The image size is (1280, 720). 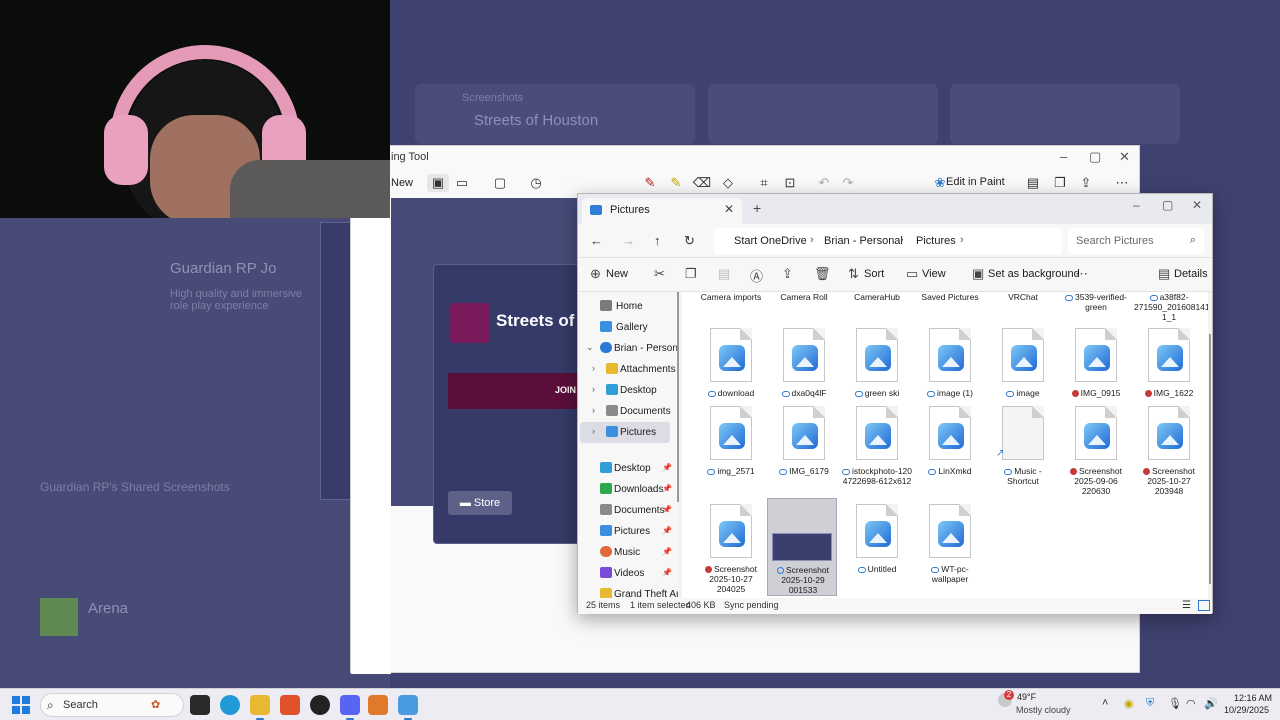 What do you see at coordinates (790, 183) in the screenshot?
I see `text-actions-icon: ⊡` at bounding box center [790, 183].